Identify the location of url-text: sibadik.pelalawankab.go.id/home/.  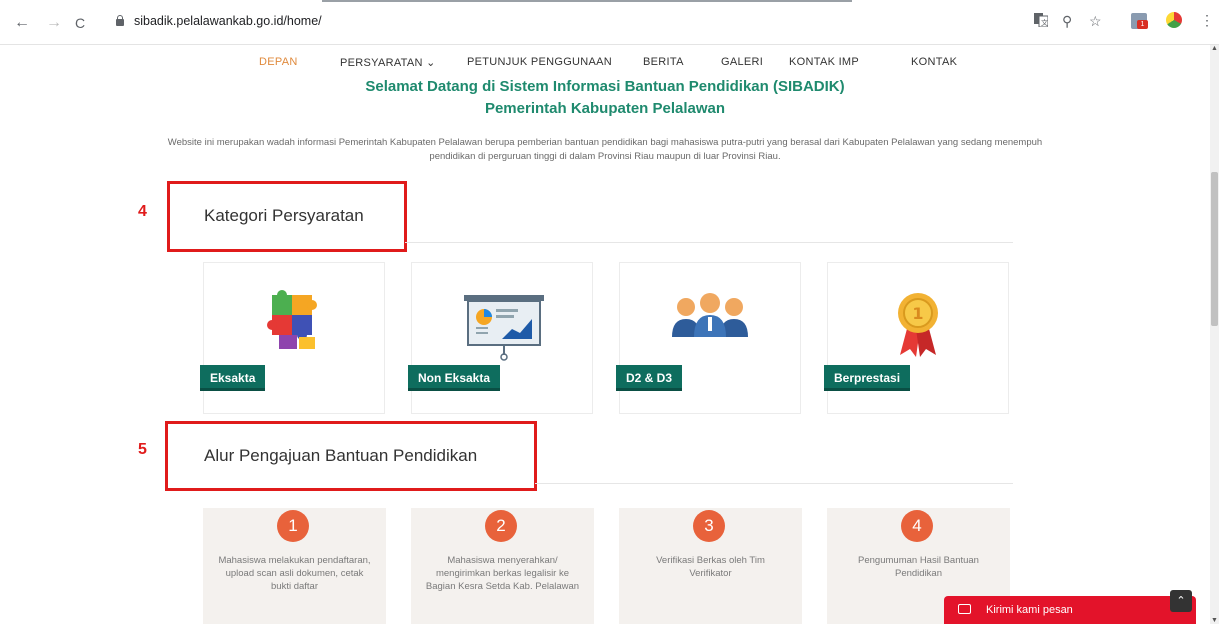
(228, 21).